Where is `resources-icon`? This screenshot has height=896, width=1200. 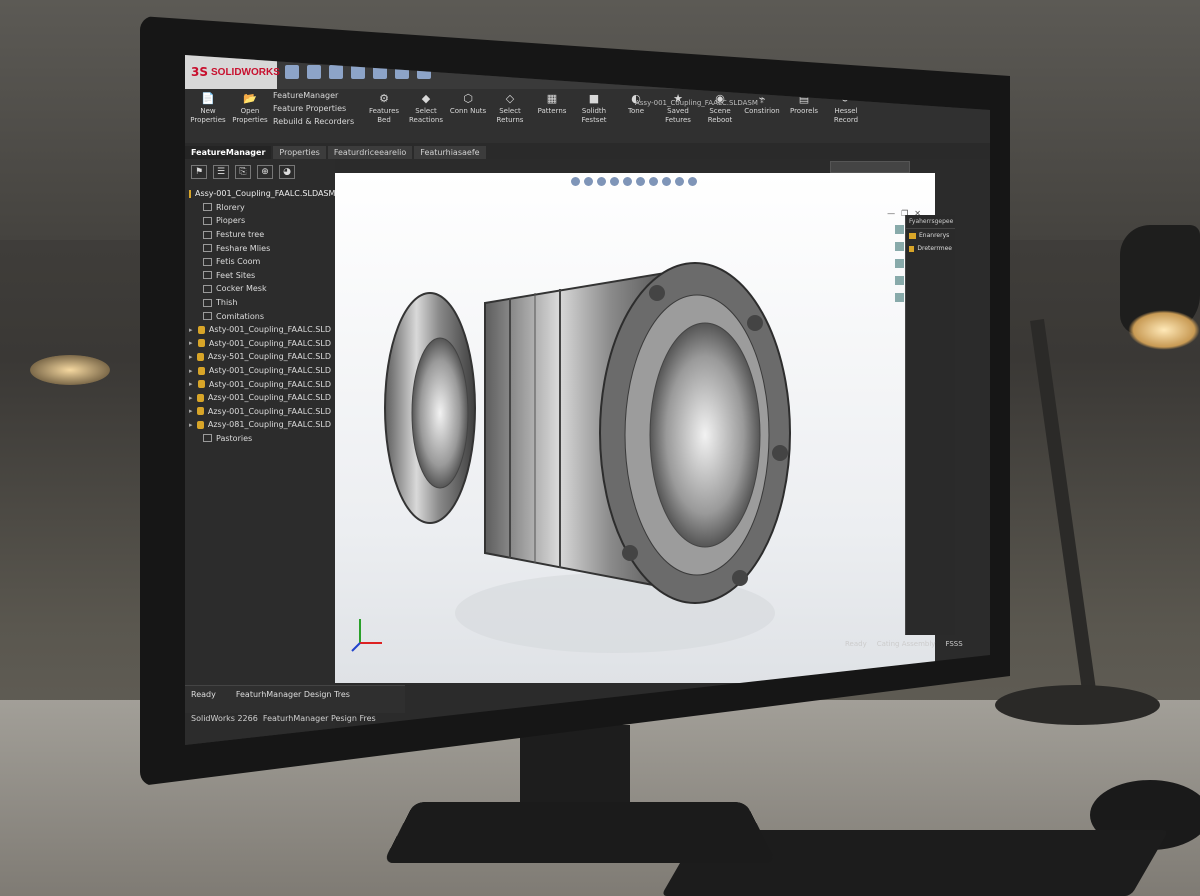 resources-icon is located at coordinates (899, 229).